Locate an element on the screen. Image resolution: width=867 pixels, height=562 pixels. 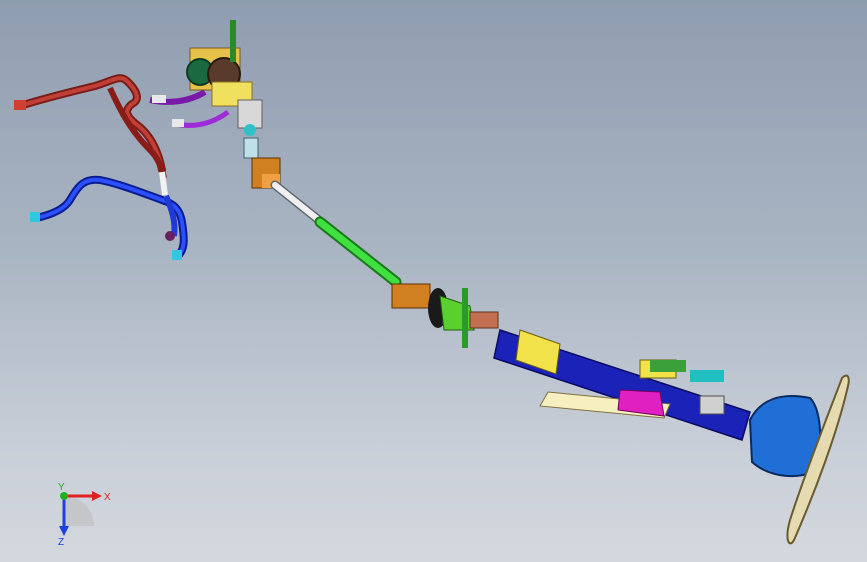
steering-wheel is located at coordinates (799, 459).